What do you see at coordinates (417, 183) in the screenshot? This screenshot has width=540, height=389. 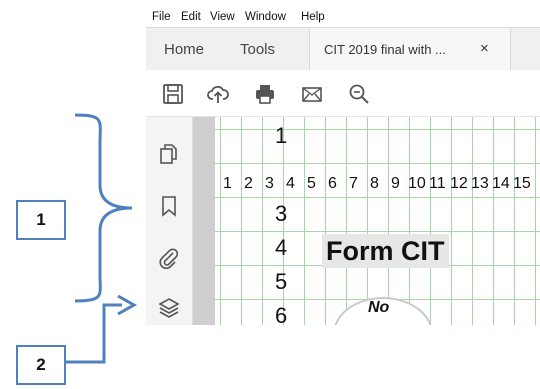 I see `column-number: 10` at bounding box center [417, 183].